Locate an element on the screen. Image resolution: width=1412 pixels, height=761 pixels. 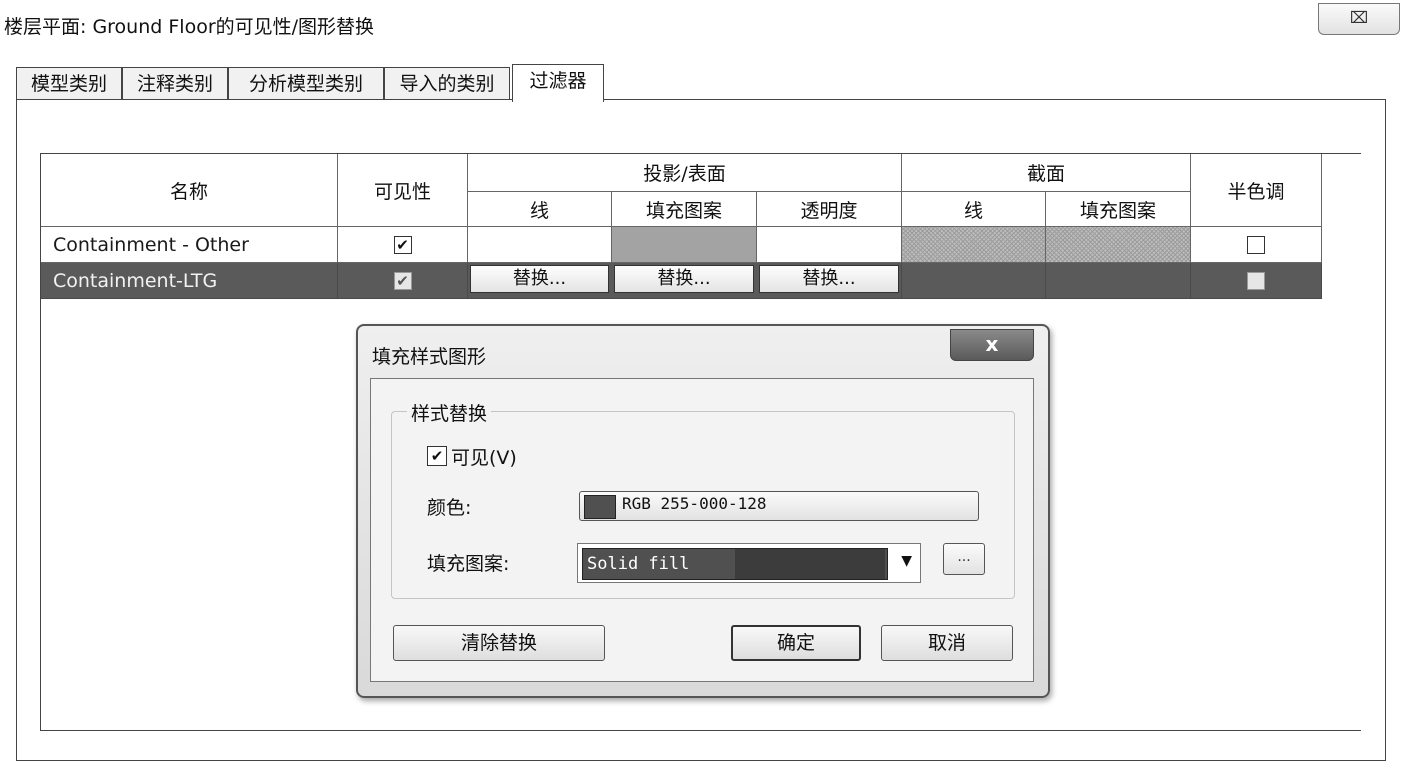
visible-checkbox: ✔ is located at coordinates (437, 456).